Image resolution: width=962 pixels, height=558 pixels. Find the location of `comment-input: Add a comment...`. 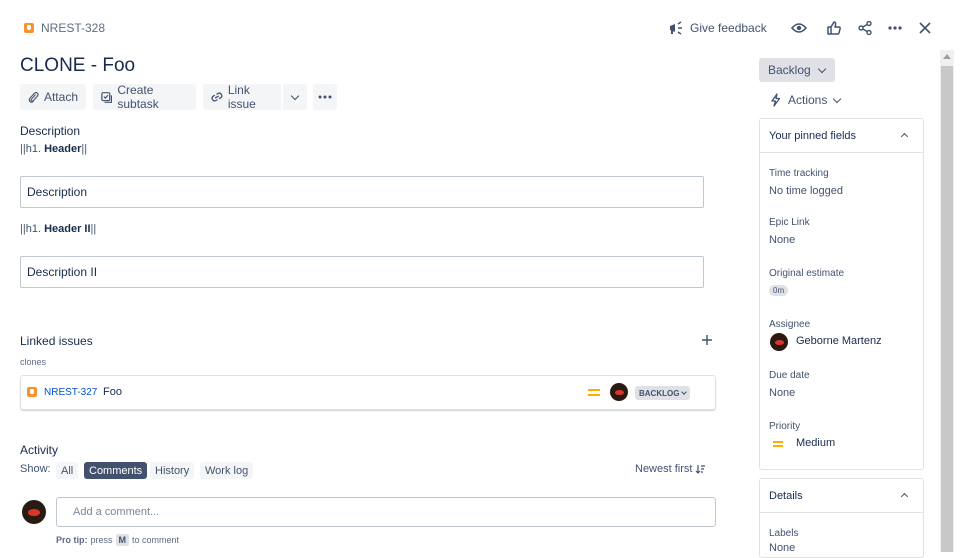

comment-input: Add a comment... is located at coordinates (386, 512).